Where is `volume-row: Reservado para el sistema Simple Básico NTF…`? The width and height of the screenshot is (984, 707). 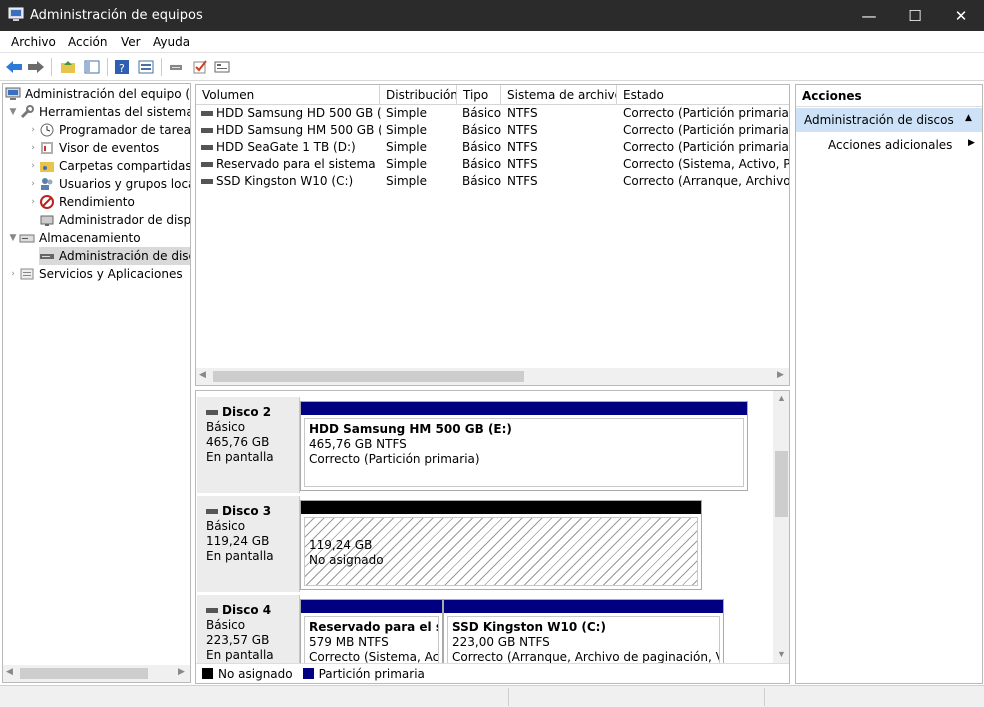
volume-row: Reservado para el sistema Simple Básico NTF… is located at coordinates (492, 164).